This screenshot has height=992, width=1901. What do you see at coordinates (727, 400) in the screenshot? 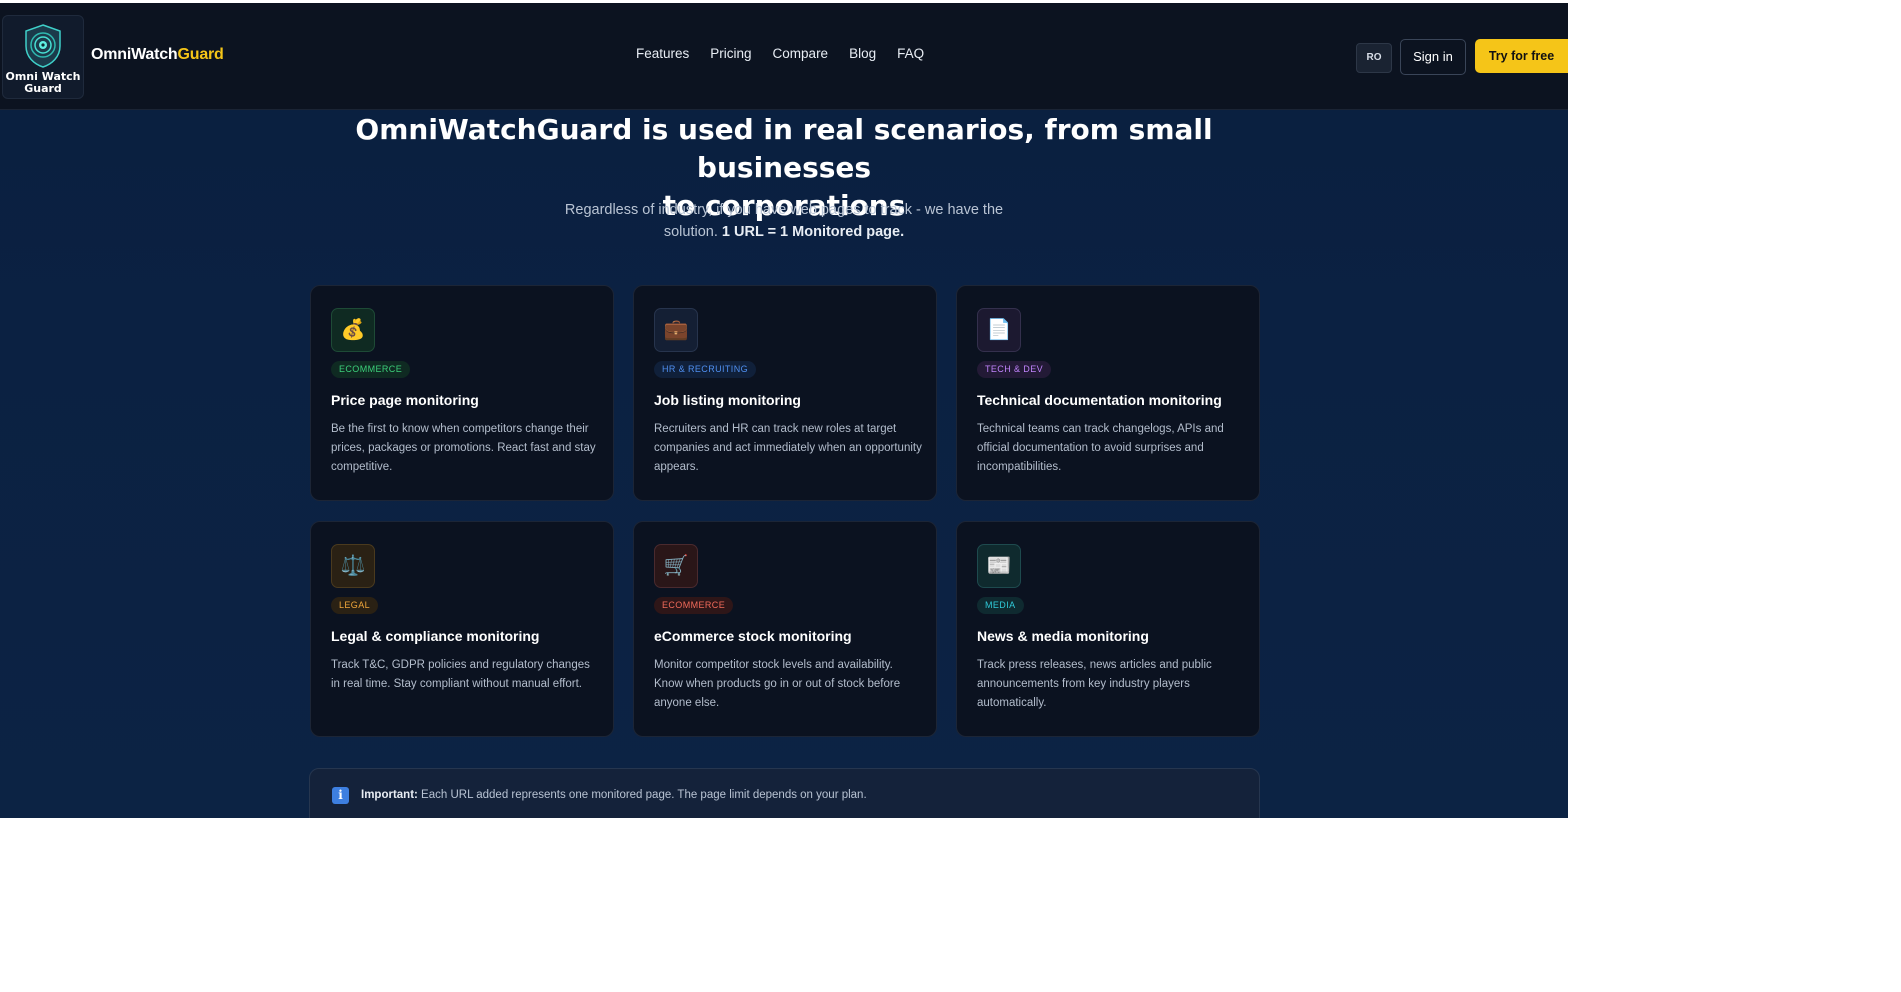
I see `card-title: Job listing monitoring` at bounding box center [727, 400].